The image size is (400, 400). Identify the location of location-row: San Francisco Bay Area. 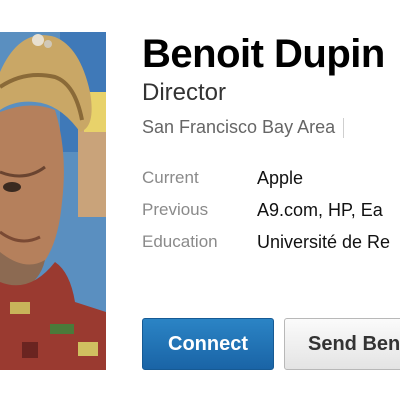
(243, 127).